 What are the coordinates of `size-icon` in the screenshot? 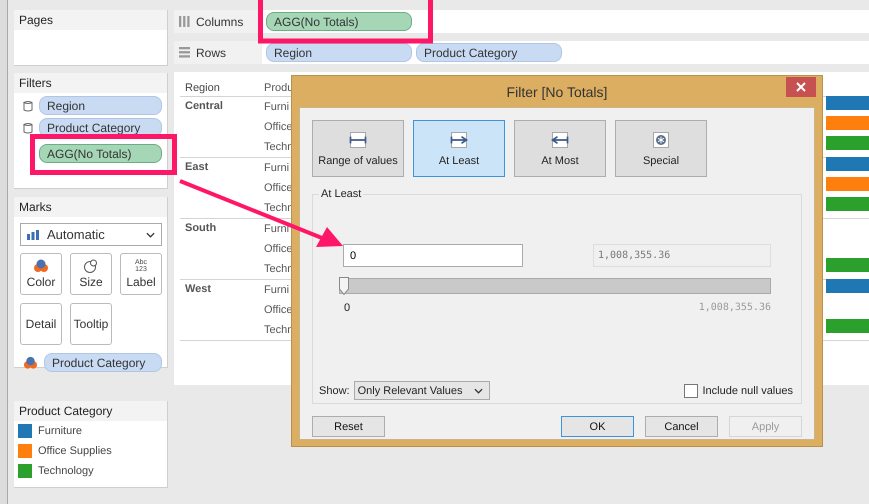 It's located at (91, 266).